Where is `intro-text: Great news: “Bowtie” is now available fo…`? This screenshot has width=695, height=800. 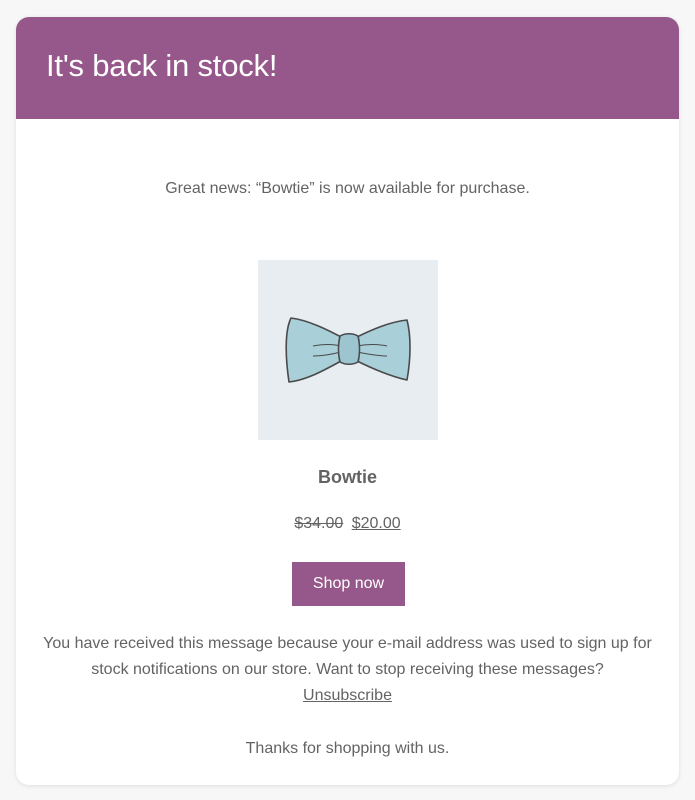
intro-text: Great news: “Bowtie” is now available fo… is located at coordinates (347, 188).